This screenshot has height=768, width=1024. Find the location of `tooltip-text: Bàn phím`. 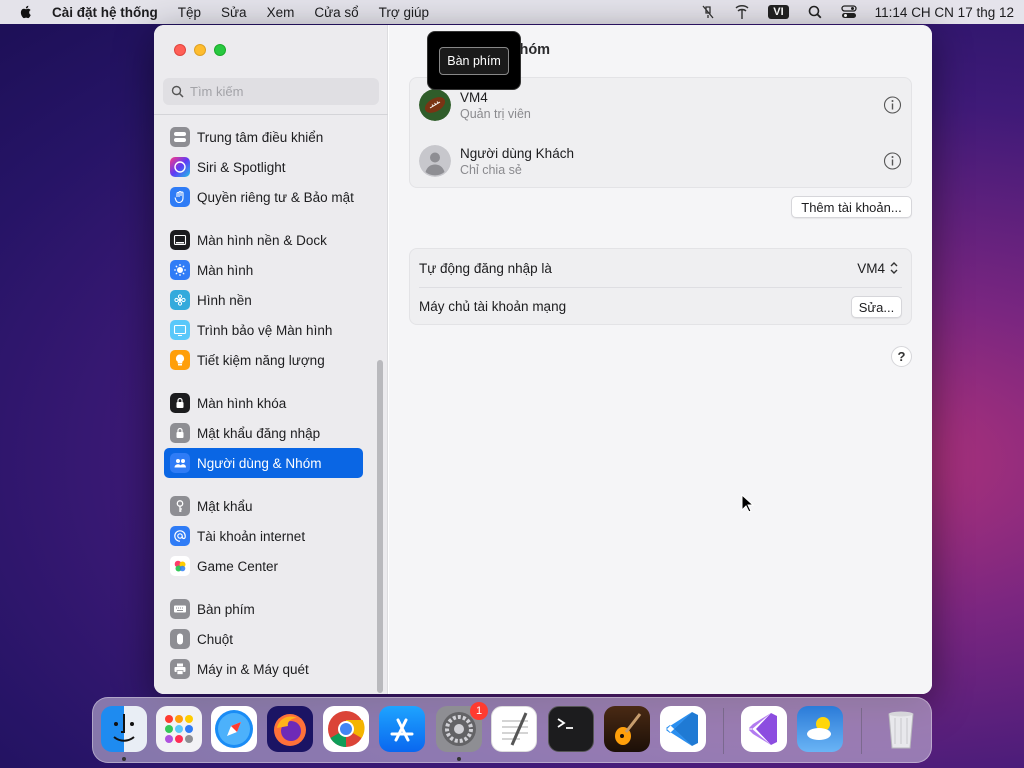

tooltip-text: Bàn phím is located at coordinates (474, 60).